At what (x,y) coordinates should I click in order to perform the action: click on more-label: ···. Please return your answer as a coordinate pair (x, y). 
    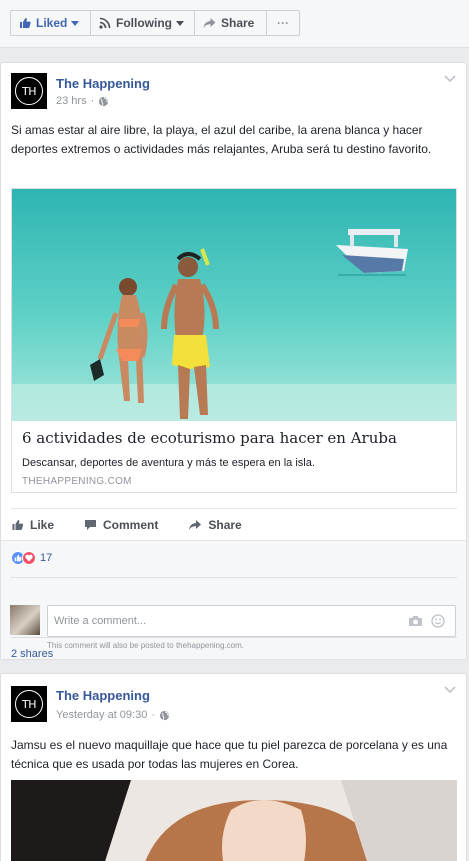
    Looking at the image, I should click on (283, 23).